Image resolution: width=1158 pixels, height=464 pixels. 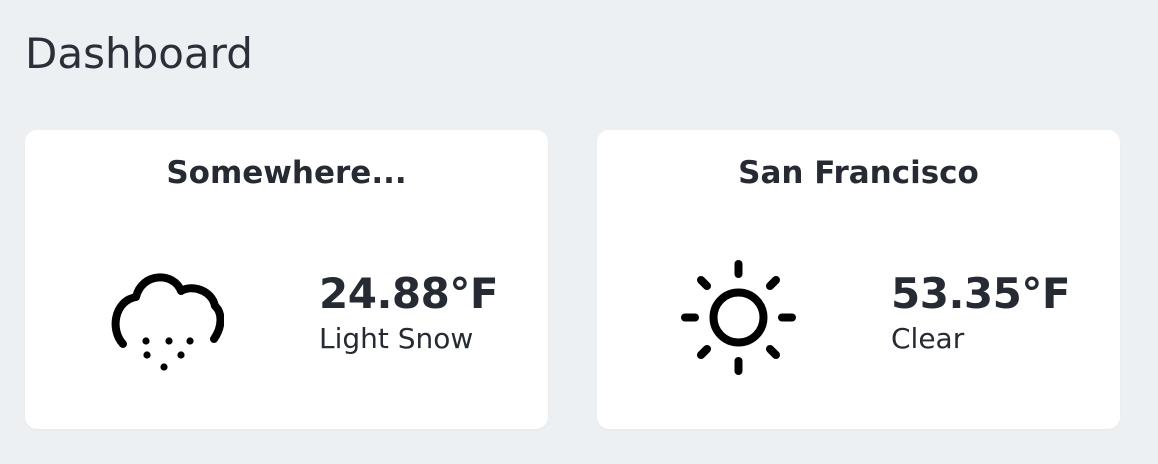 I want to click on condition-label: Light Snow, so click(x=396, y=338).